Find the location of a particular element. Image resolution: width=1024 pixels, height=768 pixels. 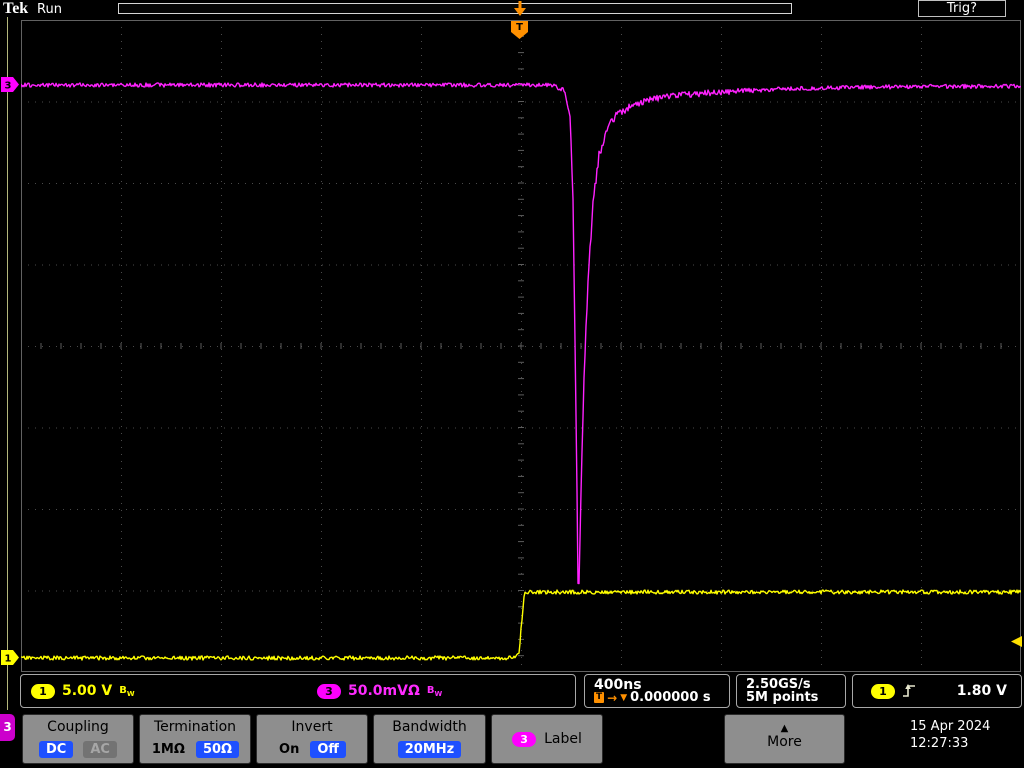

termination-title: Termination is located at coordinates (195, 727).